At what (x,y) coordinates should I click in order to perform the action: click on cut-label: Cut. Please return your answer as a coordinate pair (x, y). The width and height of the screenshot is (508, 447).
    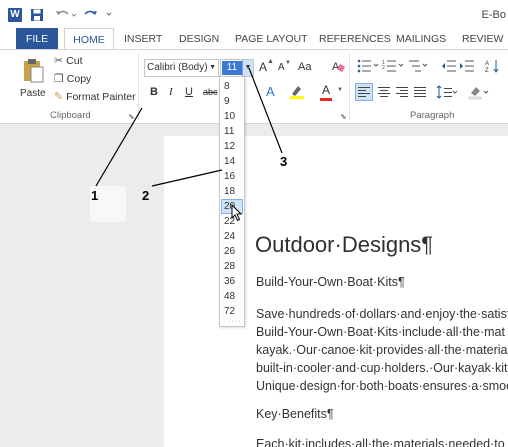
    Looking at the image, I should click on (74, 61).